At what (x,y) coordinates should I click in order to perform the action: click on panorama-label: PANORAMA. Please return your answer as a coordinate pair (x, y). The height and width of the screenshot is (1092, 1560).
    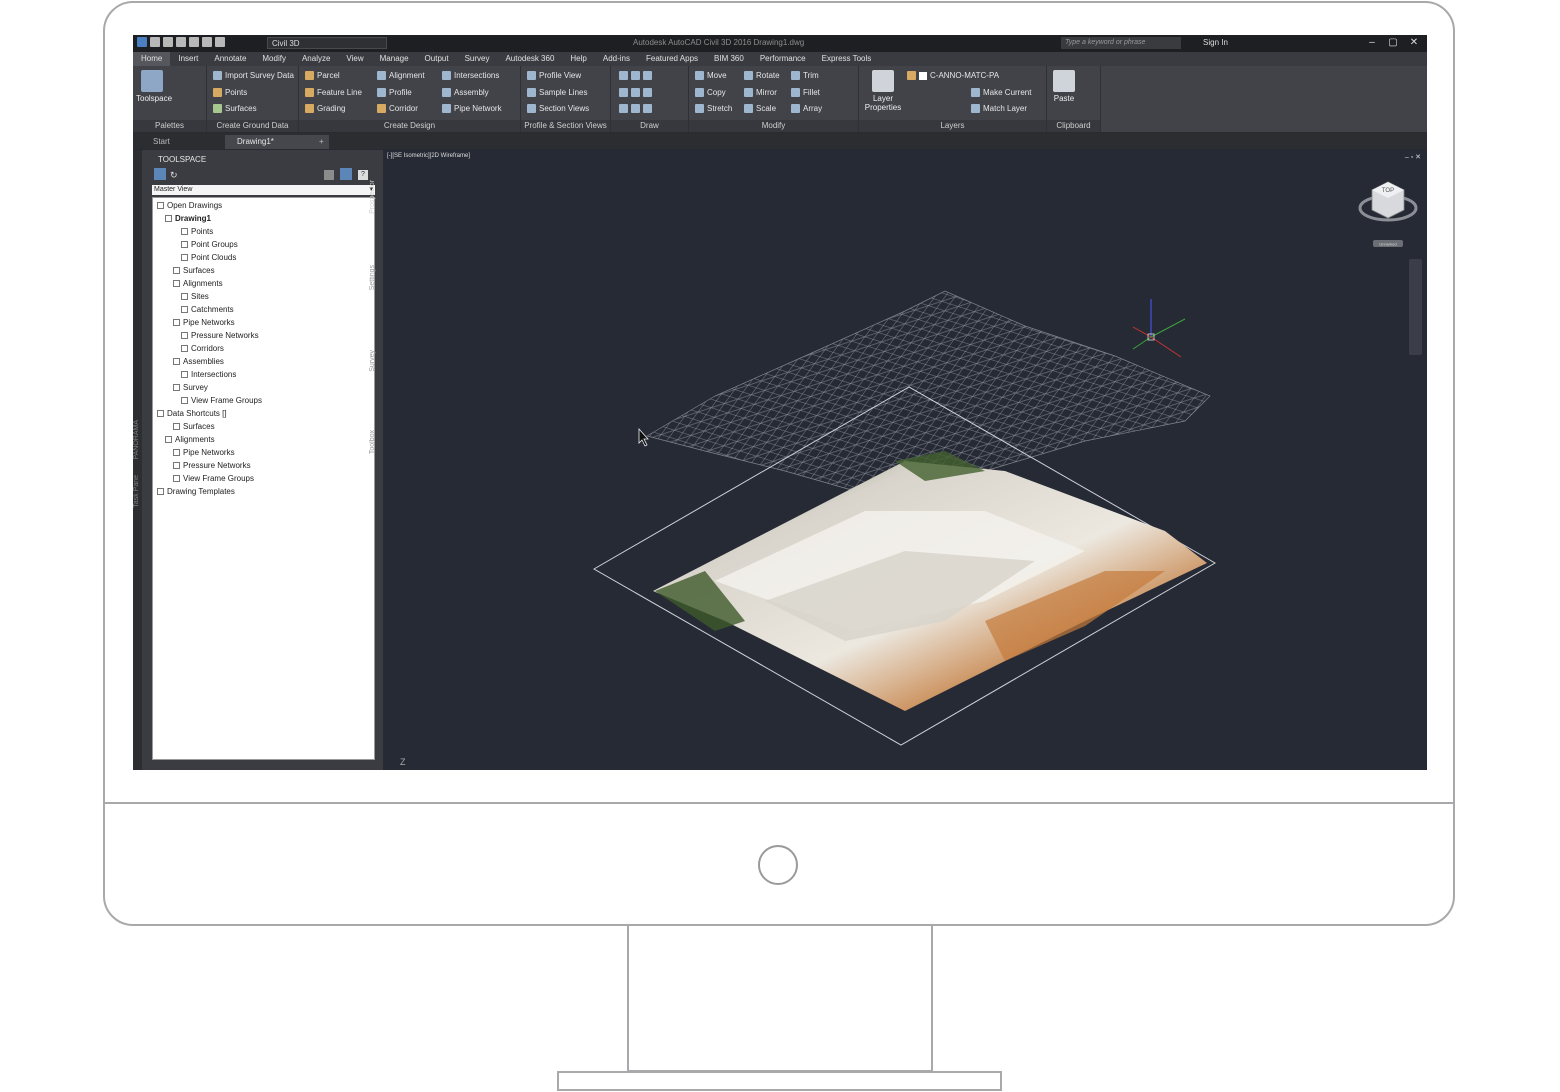
    Looking at the image, I should click on (136, 440).